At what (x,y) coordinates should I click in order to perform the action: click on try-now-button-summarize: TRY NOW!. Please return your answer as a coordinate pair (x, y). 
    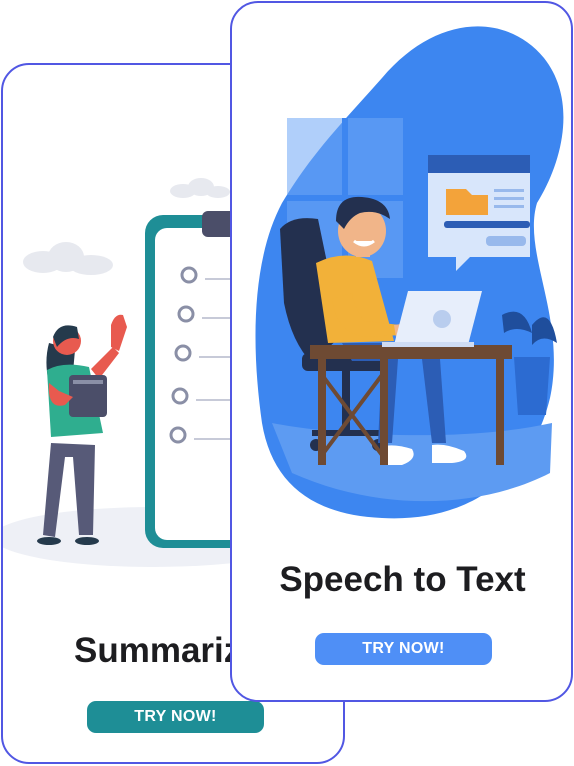
    Looking at the image, I should click on (175, 717).